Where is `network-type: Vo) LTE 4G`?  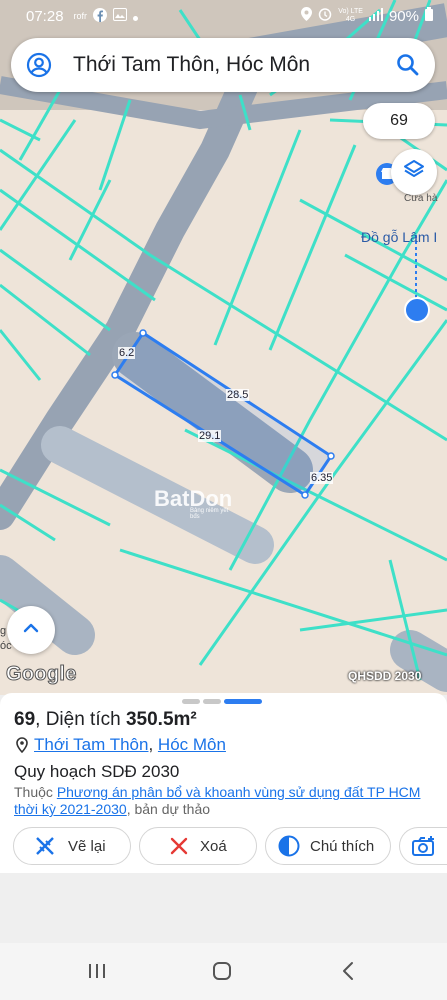 network-type: Vo) LTE 4G is located at coordinates (350, 16).